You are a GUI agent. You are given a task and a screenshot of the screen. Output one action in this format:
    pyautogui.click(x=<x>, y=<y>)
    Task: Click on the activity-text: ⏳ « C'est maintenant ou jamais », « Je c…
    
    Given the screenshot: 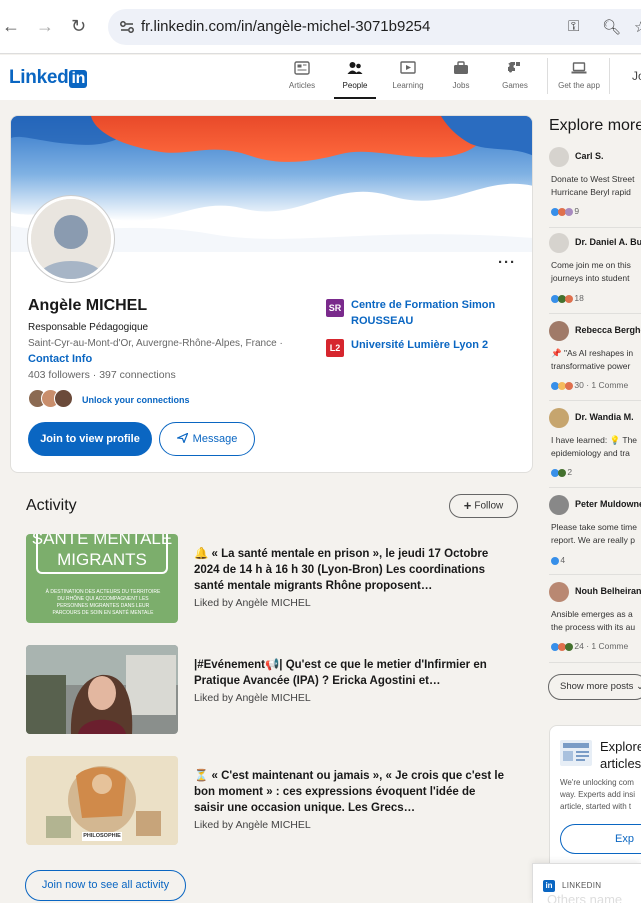 What is the action you would take?
    pyautogui.click(x=349, y=800)
    